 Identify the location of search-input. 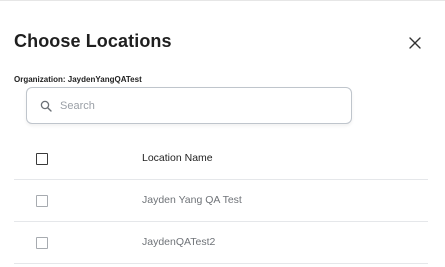
(200, 106).